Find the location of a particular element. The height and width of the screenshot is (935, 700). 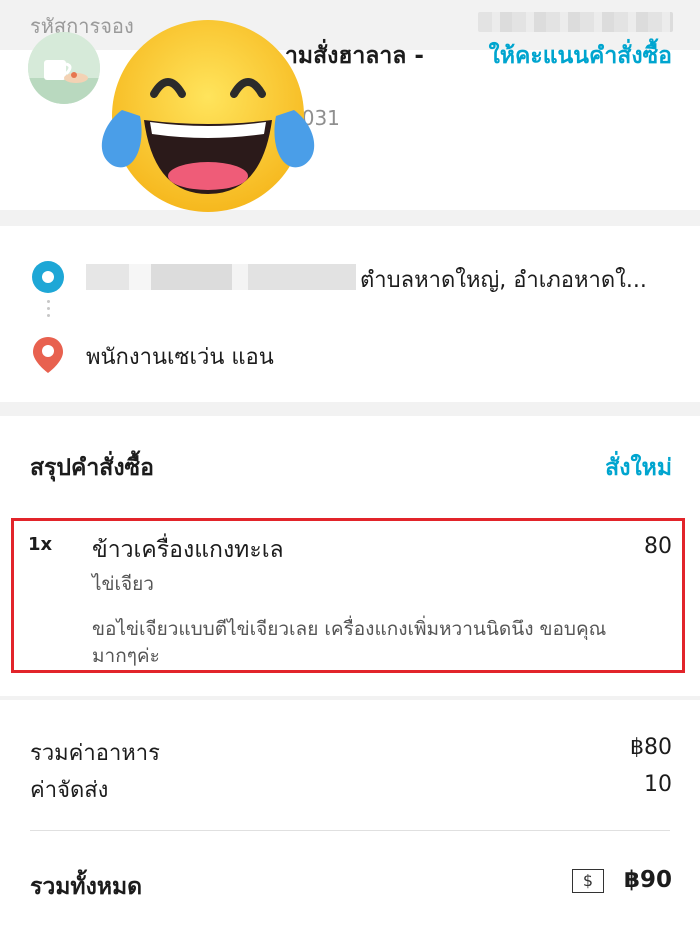

item-quantity: 1x is located at coordinates (40, 544).